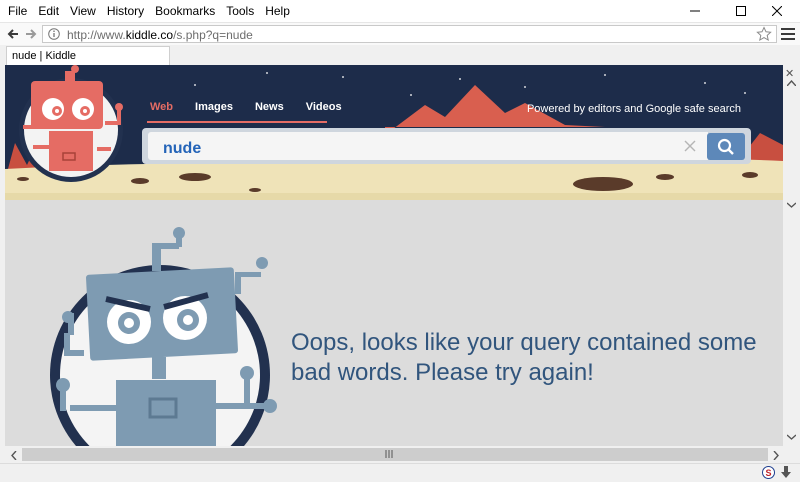 This screenshot has height=482, width=800. I want to click on search-box: nude, so click(446, 146).